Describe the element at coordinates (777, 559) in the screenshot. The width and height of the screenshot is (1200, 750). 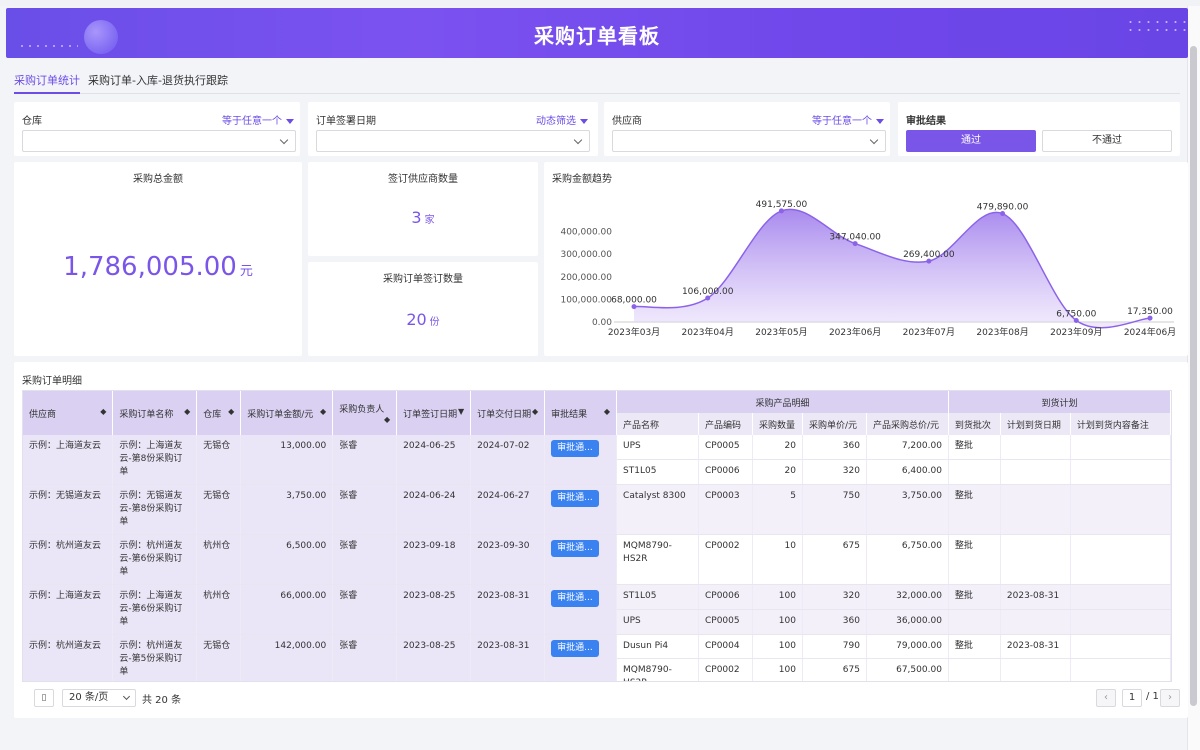
I see `qty-cell: 10` at that location.